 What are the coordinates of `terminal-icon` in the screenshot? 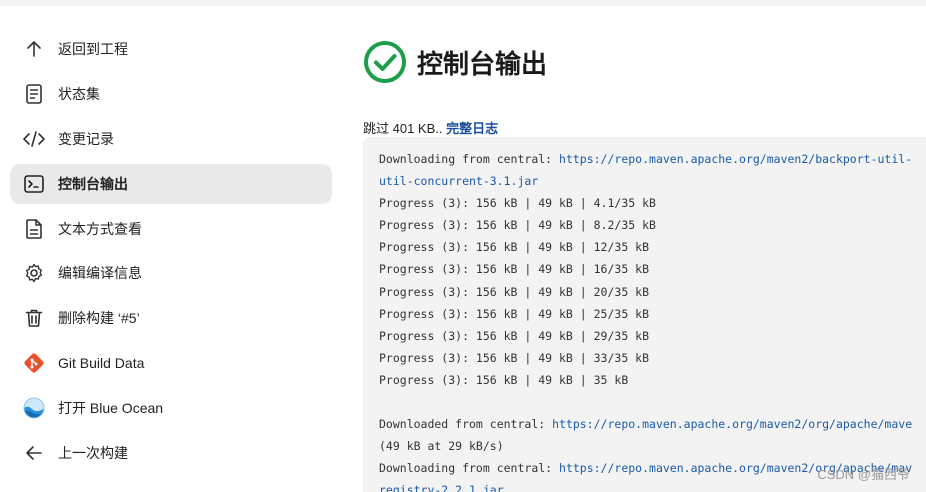 It's located at (34, 184).